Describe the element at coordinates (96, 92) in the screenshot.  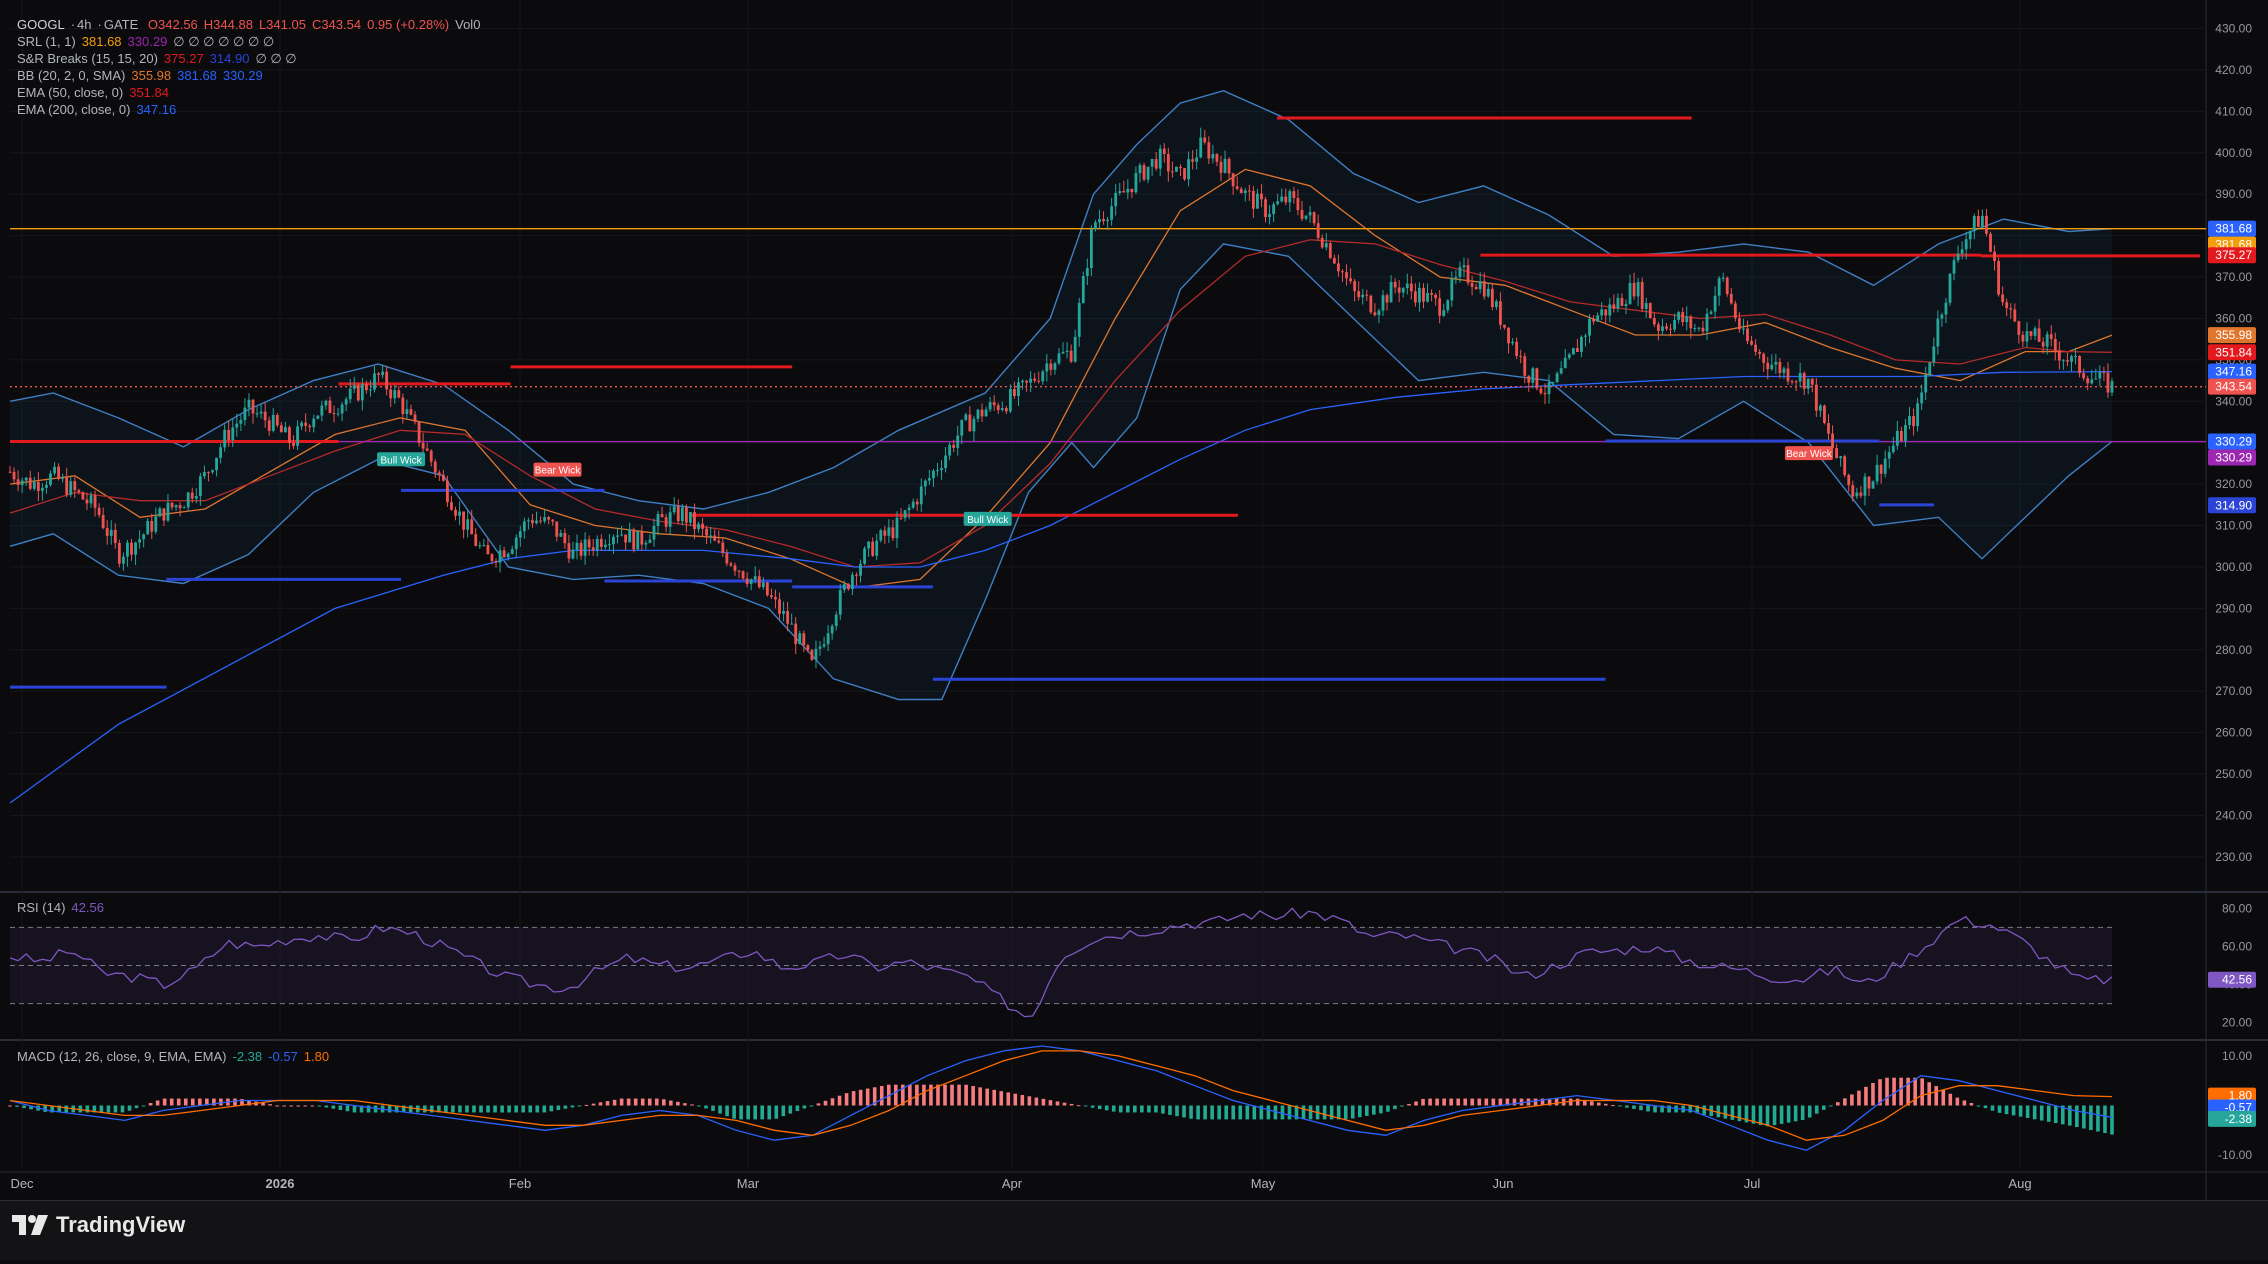
I see `ema50-legend: EMA (50, close, 0) 351.84` at that location.